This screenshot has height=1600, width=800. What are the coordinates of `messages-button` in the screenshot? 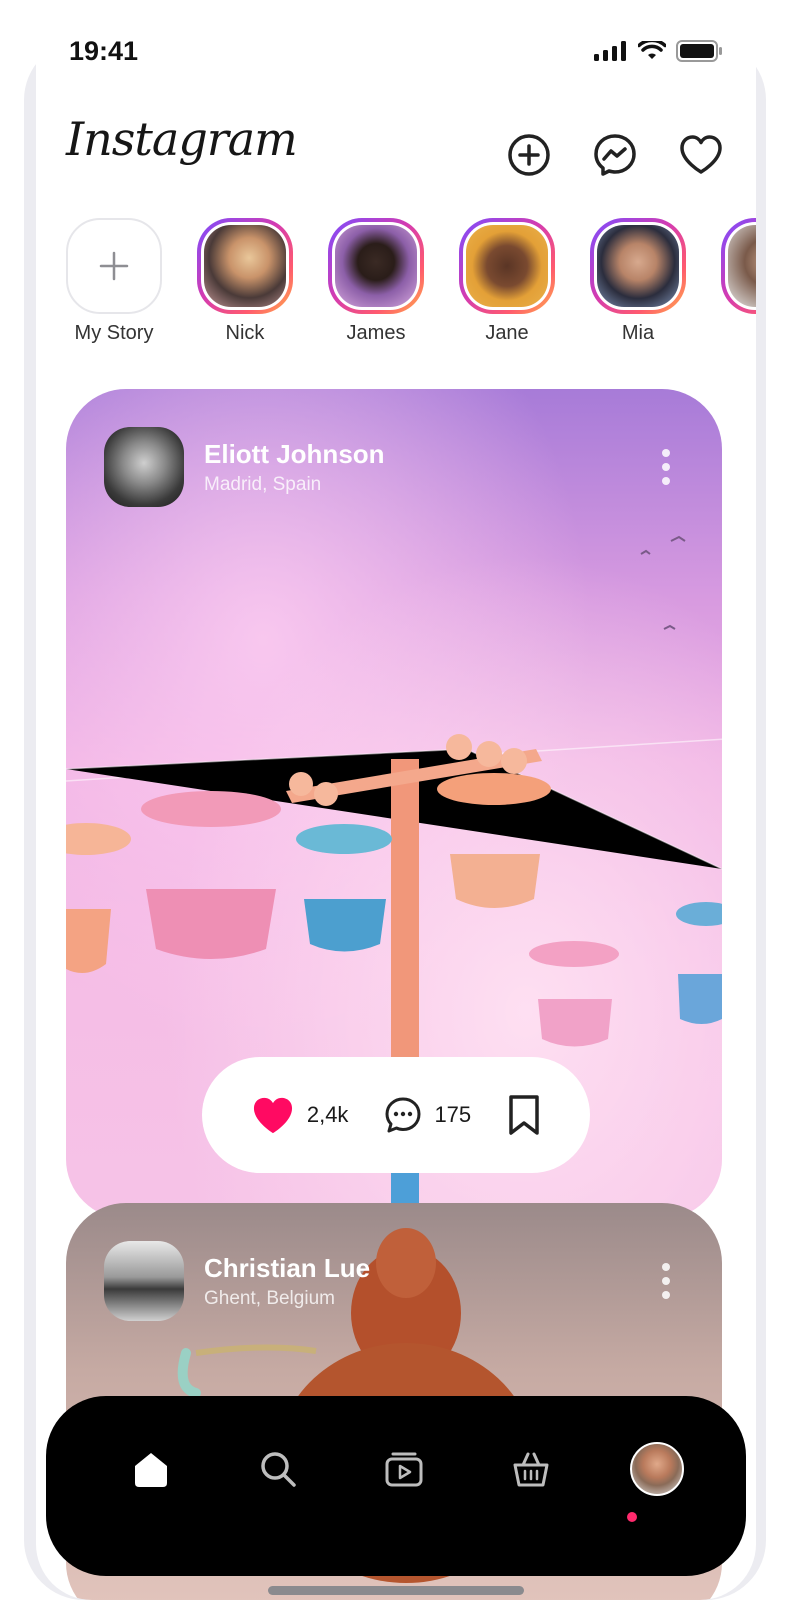 It's located at (615, 155).